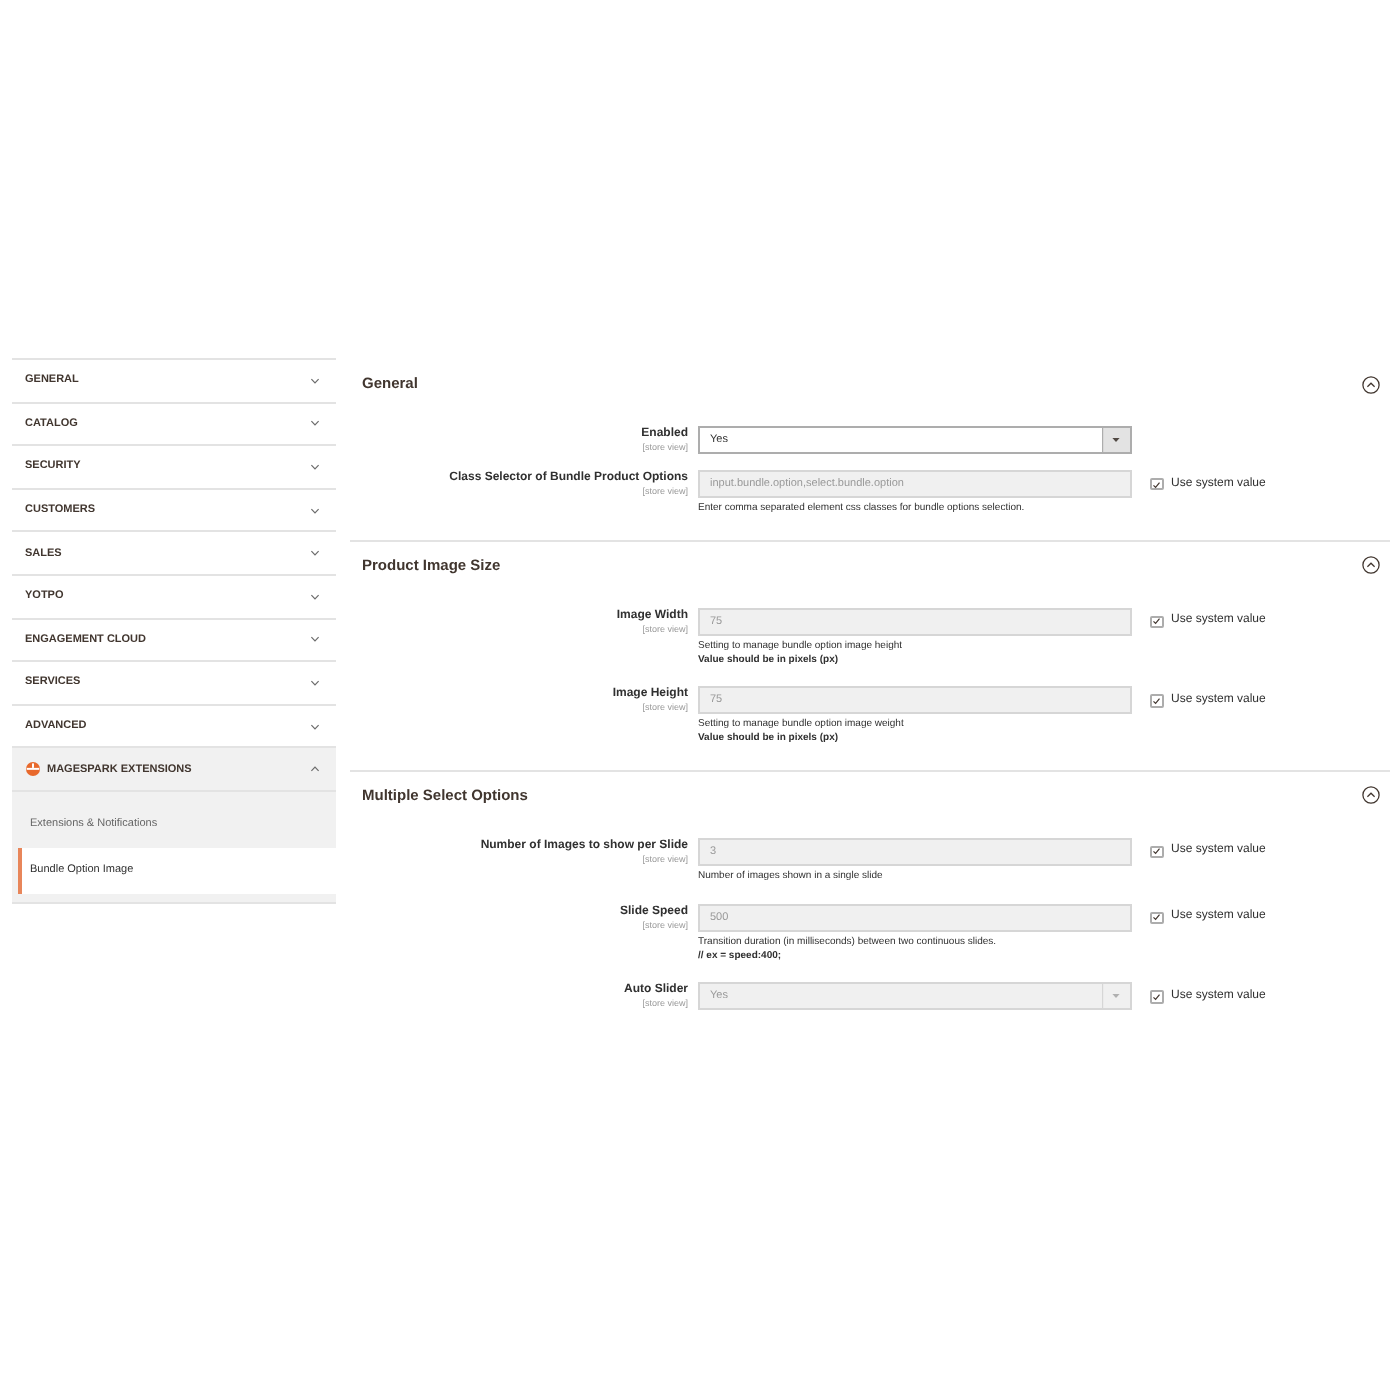 Image resolution: width=1400 pixels, height=1400 pixels. Describe the element at coordinates (32, 769) in the screenshot. I see `logo-icon` at that location.